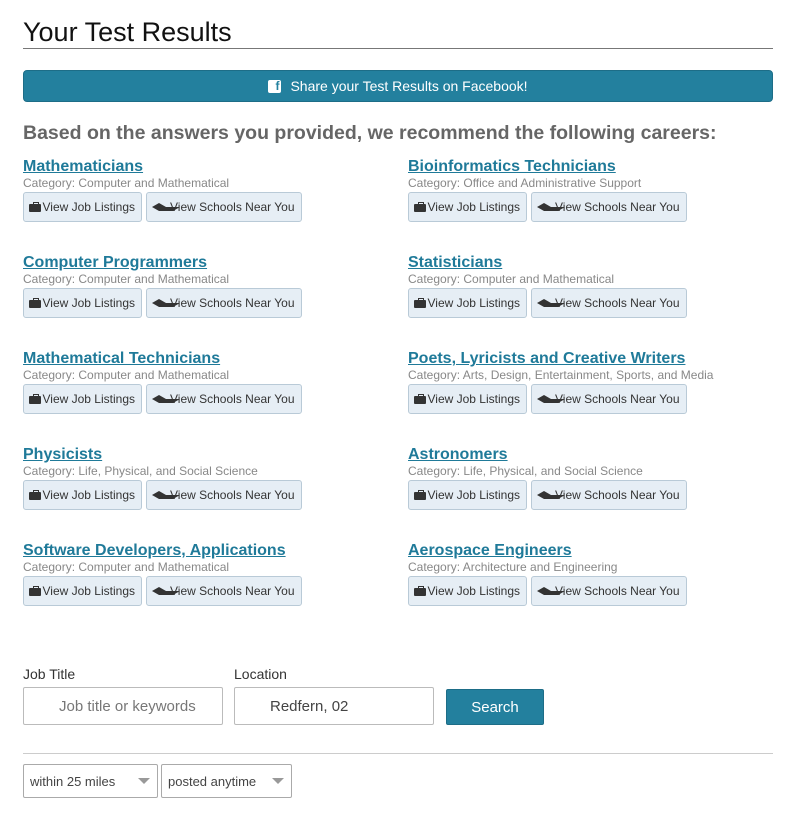  Describe the element at coordinates (598, 358) in the screenshot. I see `career-title-link: Poets, Lyricists and Creative Writers` at that location.